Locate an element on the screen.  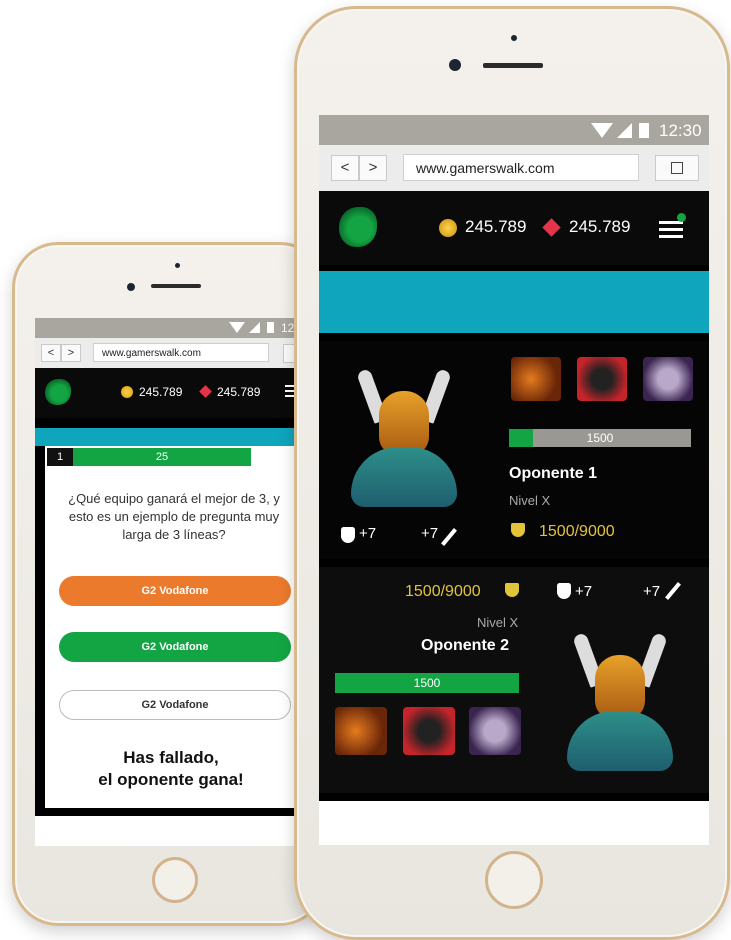
notification-badge is located at coordinates (681, 217).